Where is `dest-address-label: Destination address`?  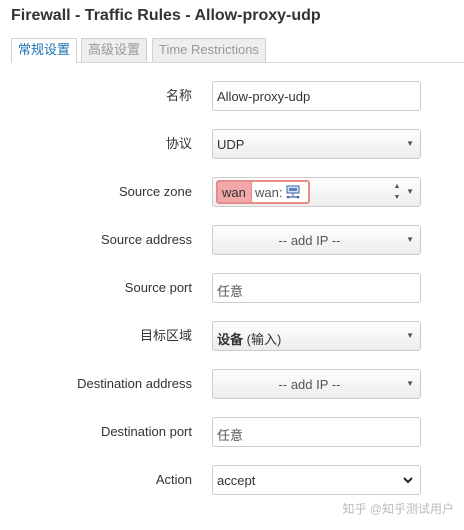 dest-address-label: Destination address is located at coordinates (134, 383).